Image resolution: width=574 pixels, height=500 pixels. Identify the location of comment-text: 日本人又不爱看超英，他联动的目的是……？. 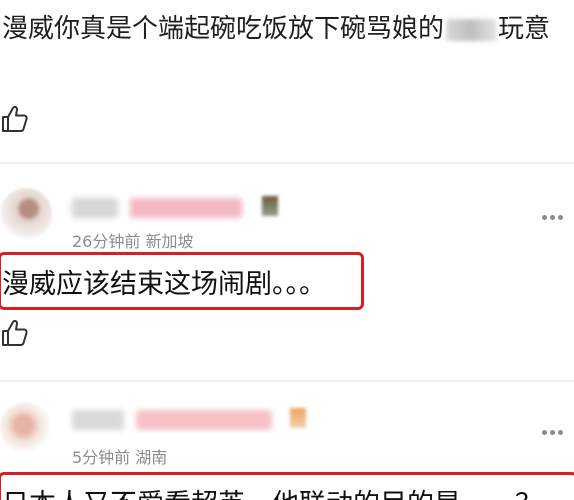
(272, 491).